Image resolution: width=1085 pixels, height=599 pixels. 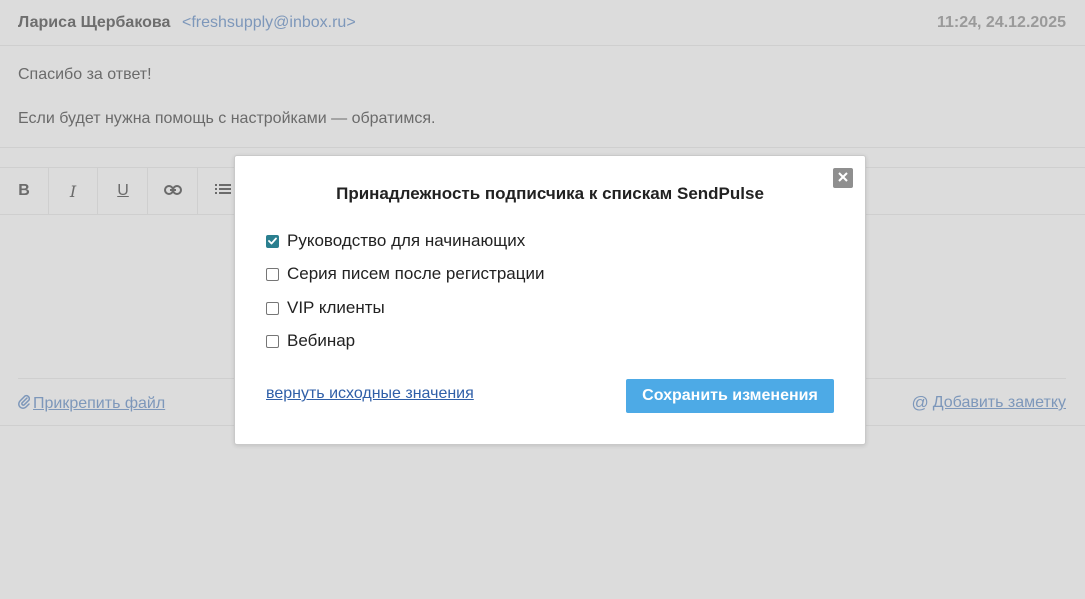 I want to click on paperclip-icon, so click(x=24, y=403).